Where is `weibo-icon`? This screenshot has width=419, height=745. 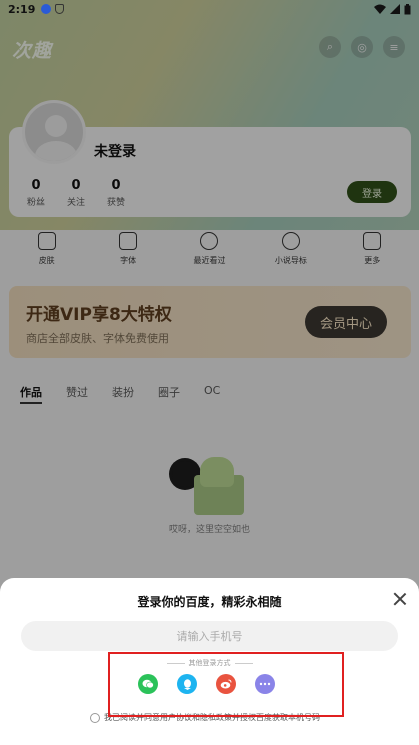 weibo-icon is located at coordinates (226, 684).